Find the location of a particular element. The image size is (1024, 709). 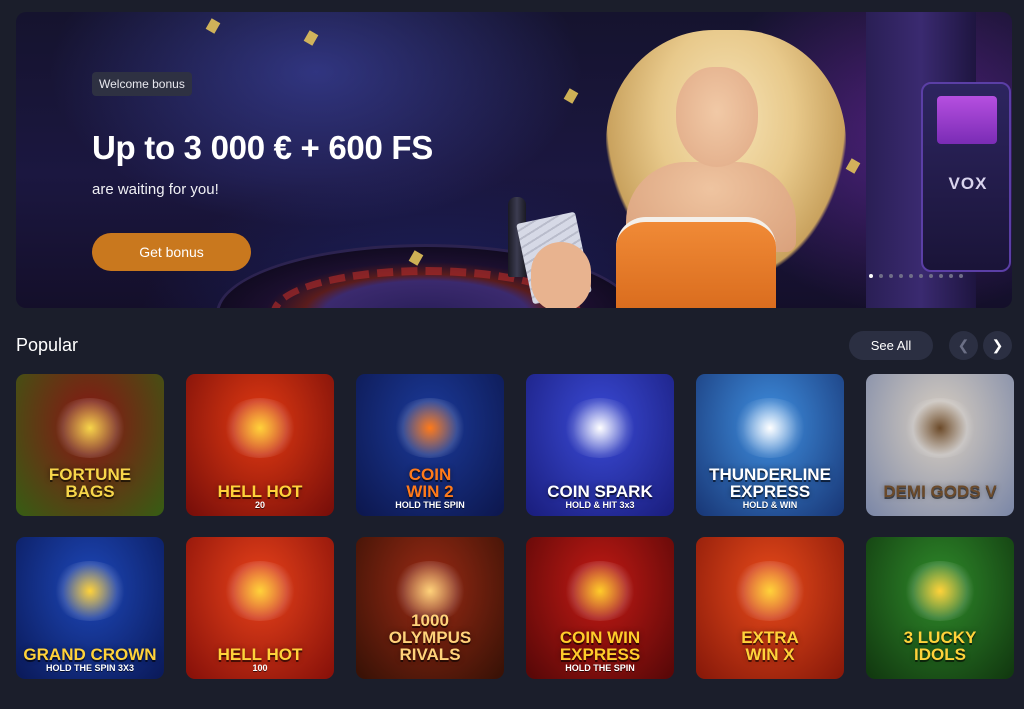

welcome-bonus-badge: Welcome bonus is located at coordinates (142, 84).